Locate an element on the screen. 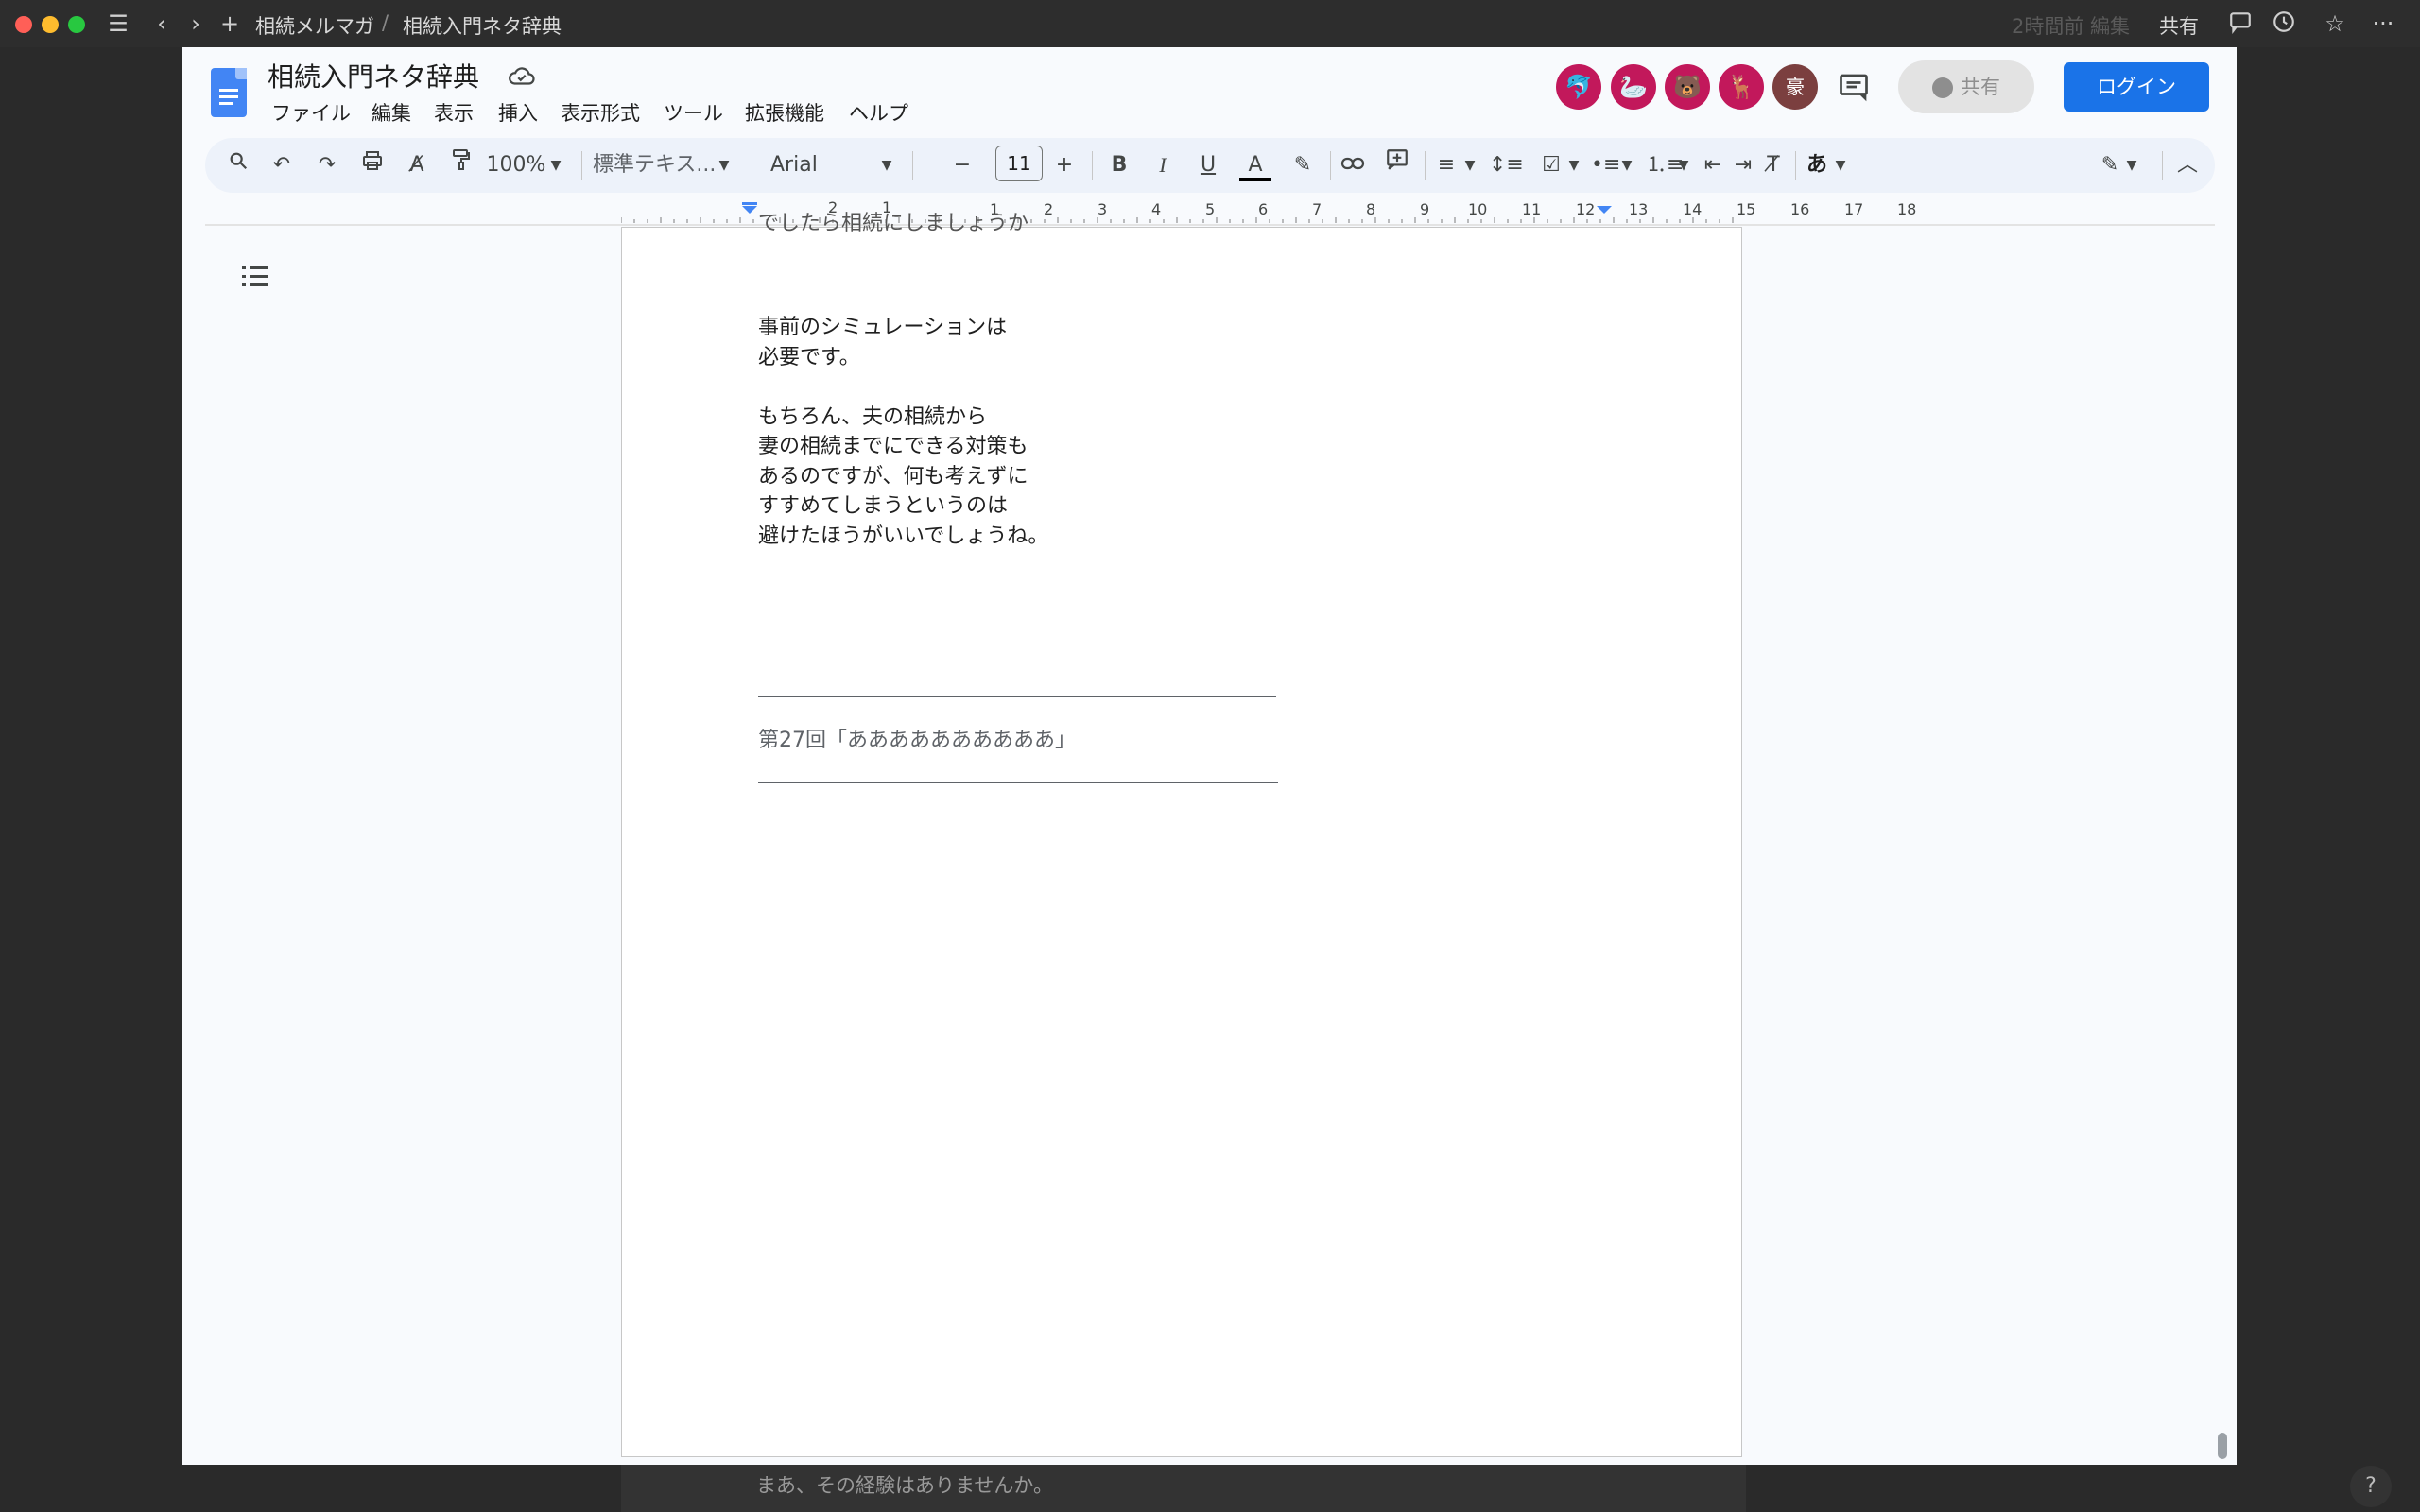 The width and height of the screenshot is (2420, 1512). share-button: 共有 is located at coordinates (1966, 86).